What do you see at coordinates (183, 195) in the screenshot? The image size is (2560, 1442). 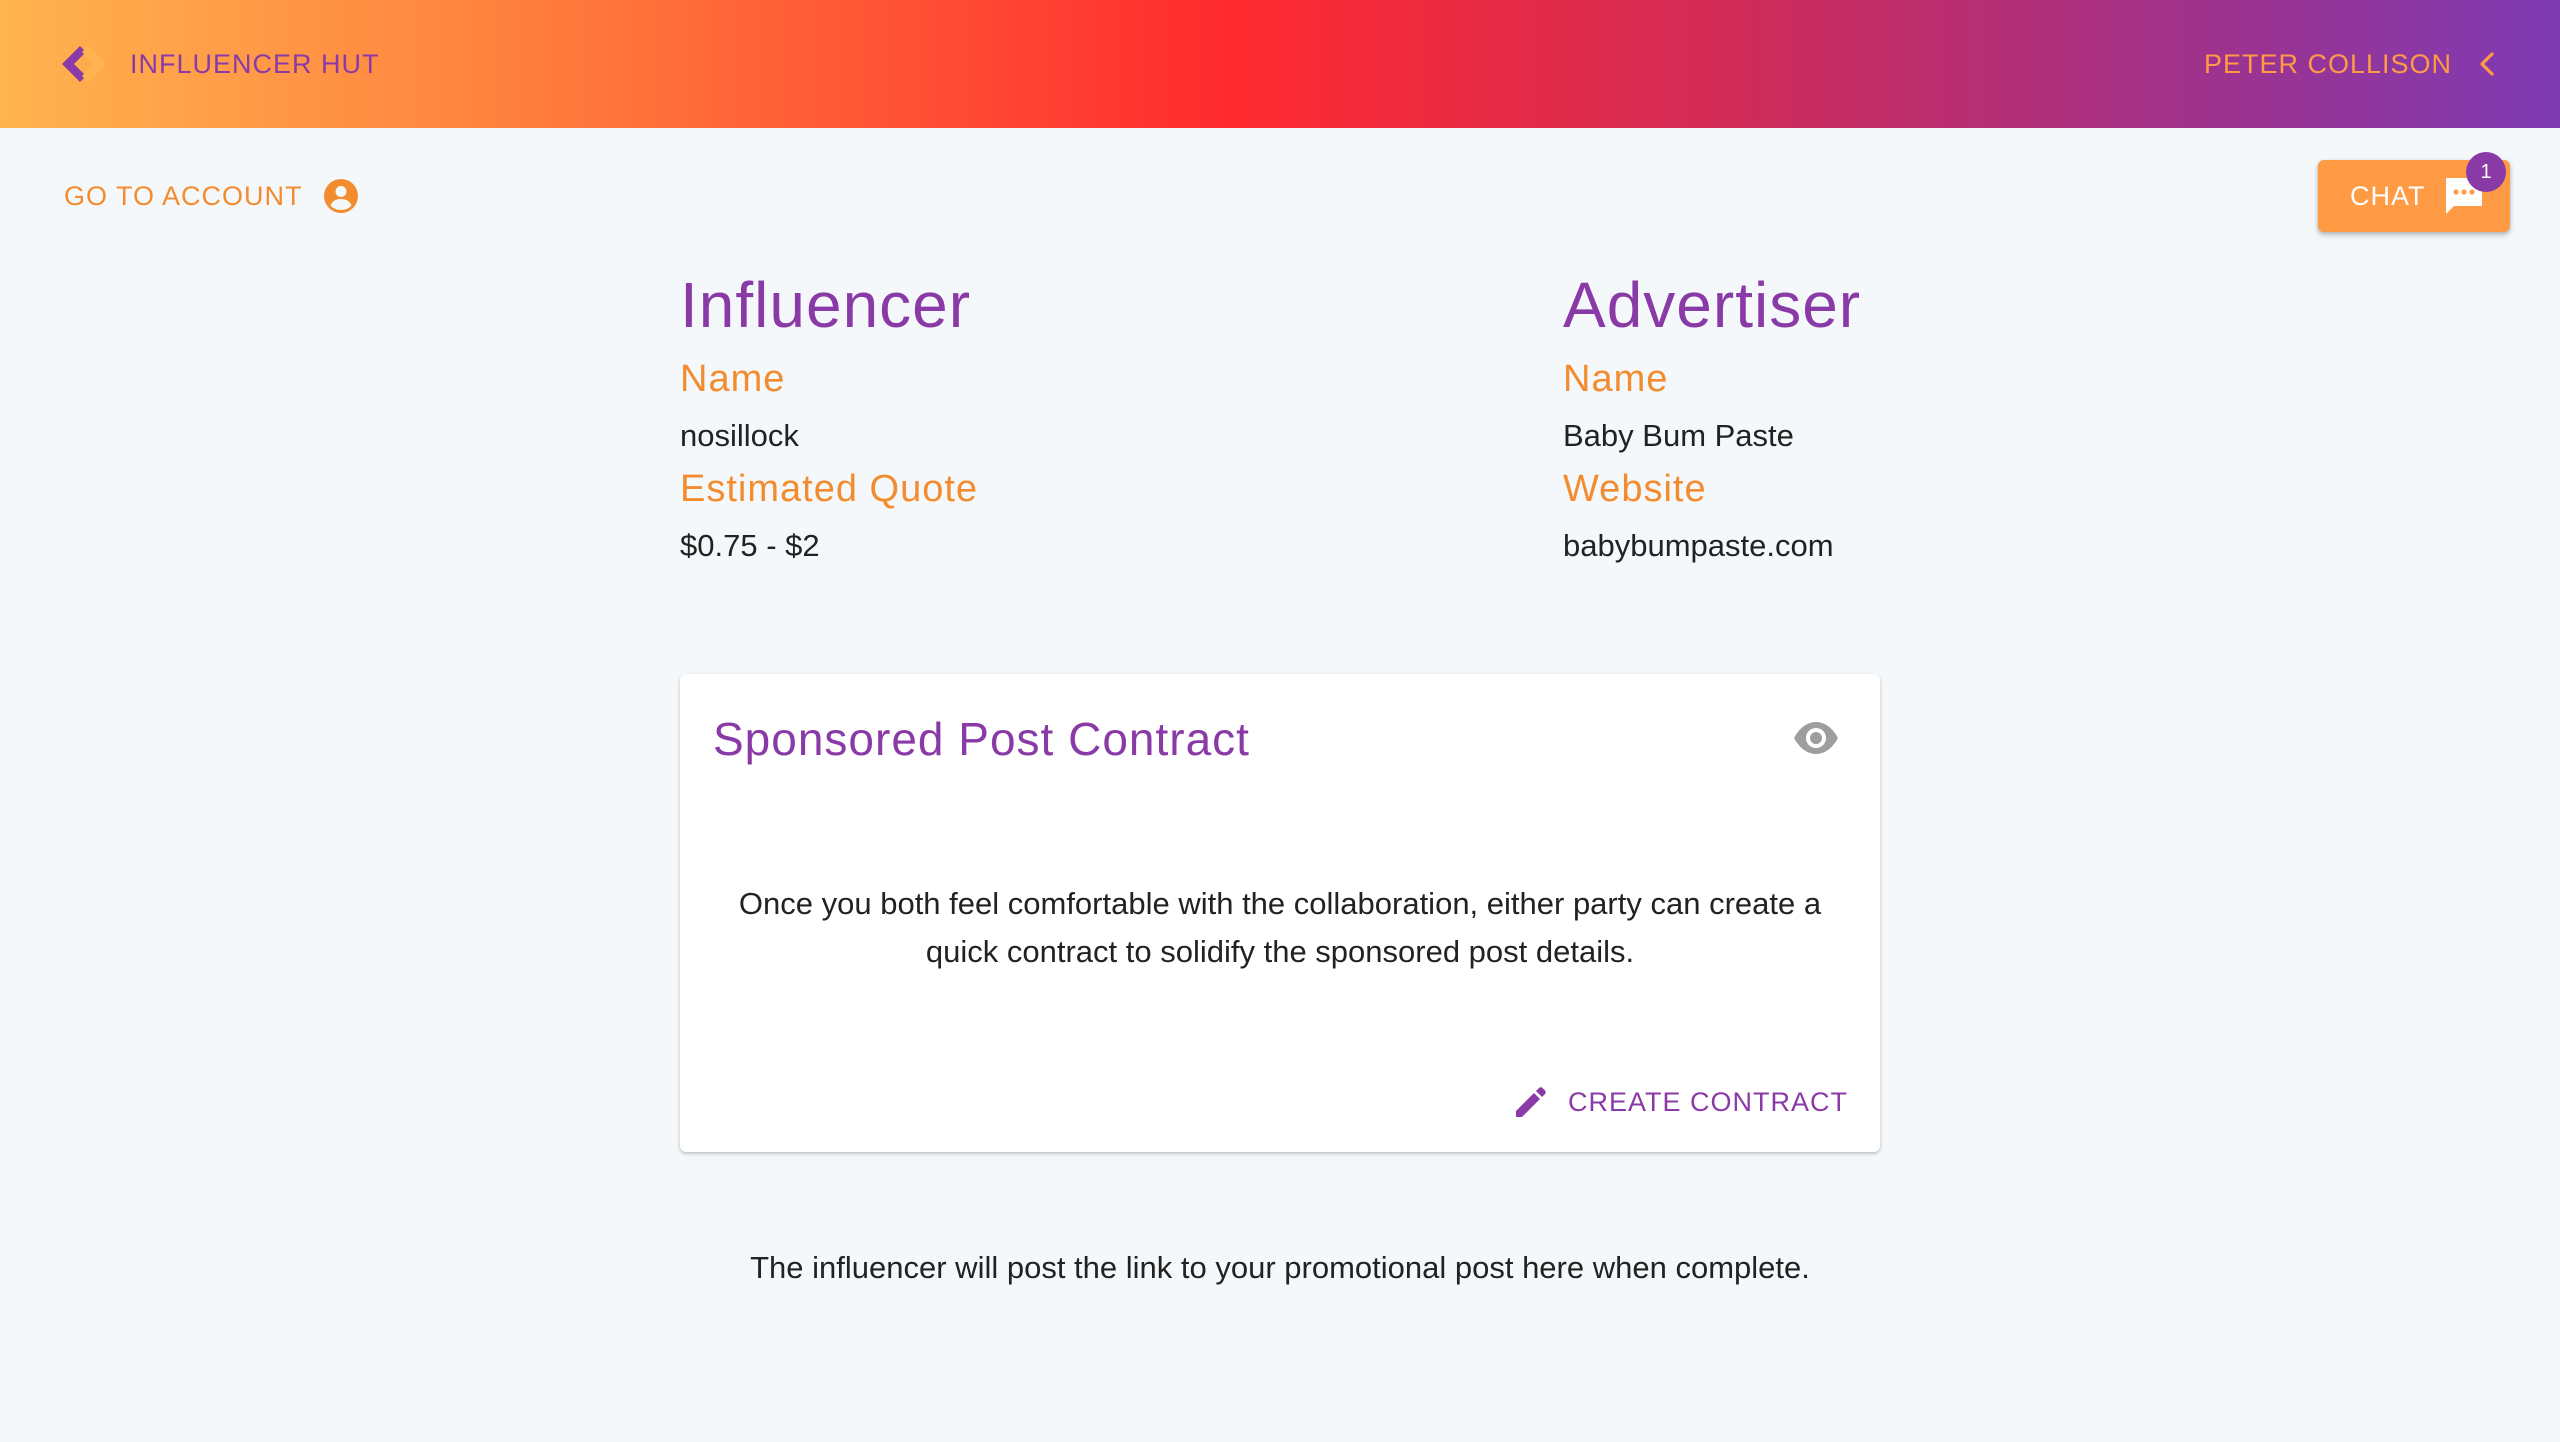 I see `go-to-account-label: GO TO ACCOUNT` at bounding box center [183, 195].